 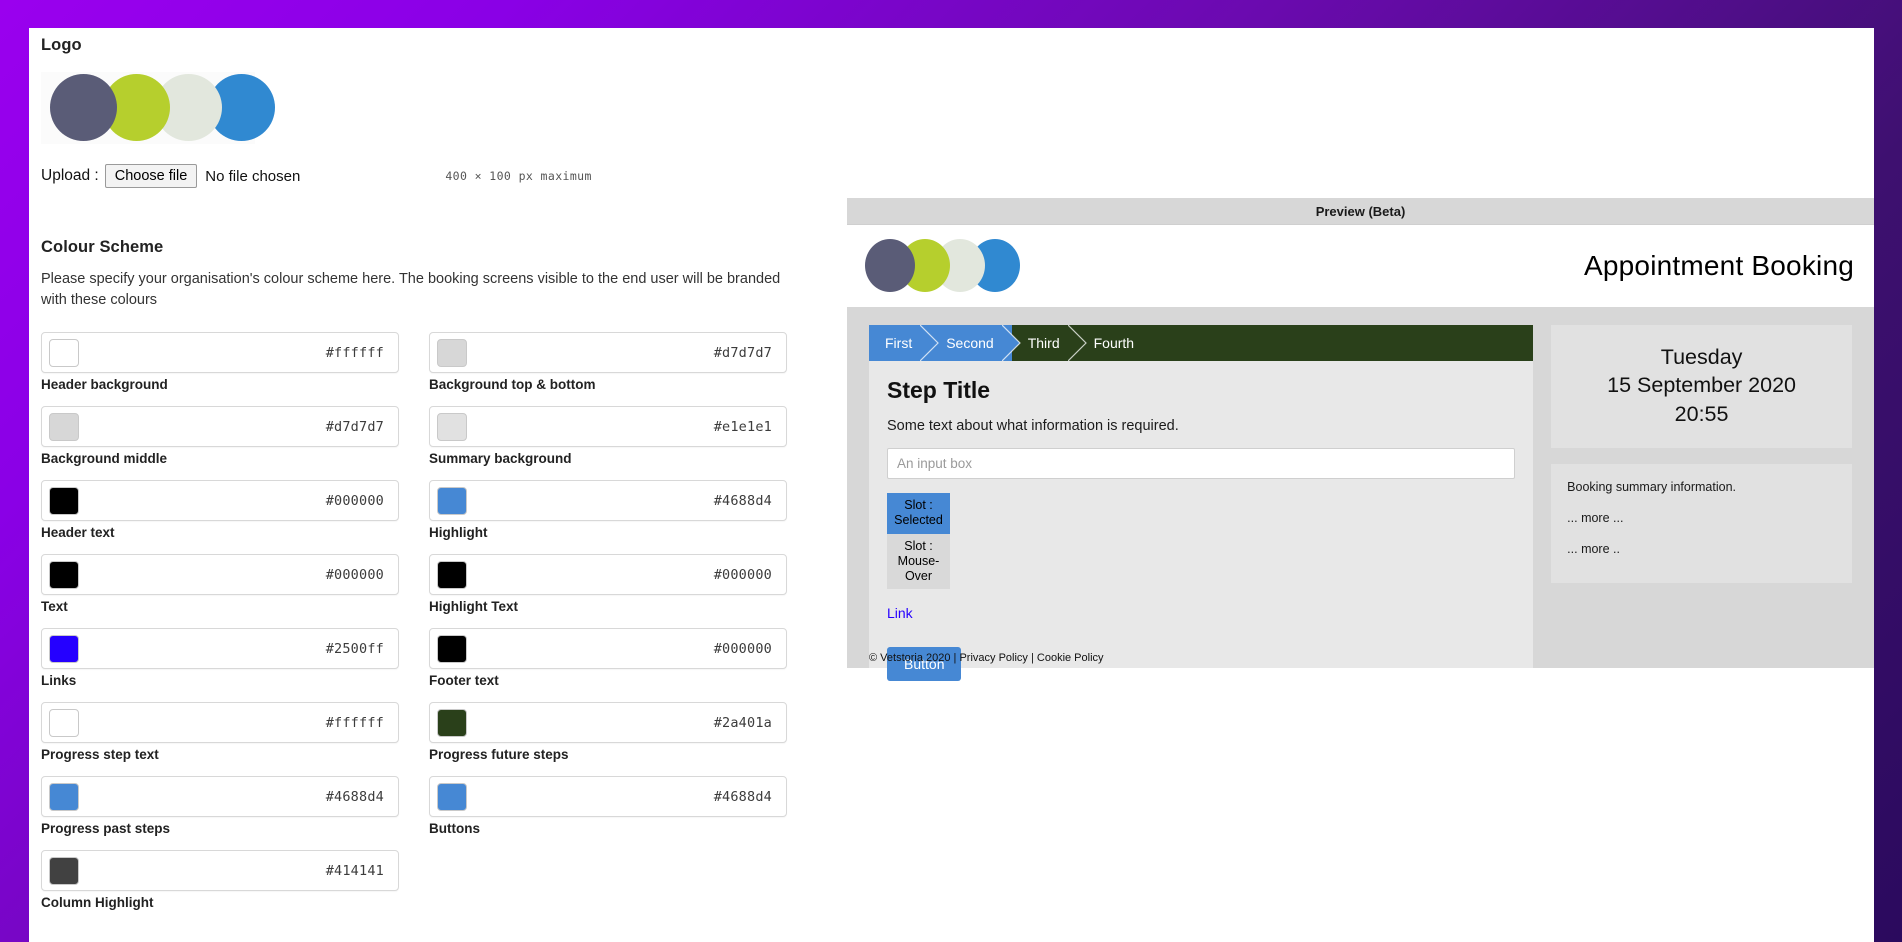 What do you see at coordinates (104, 459) in the screenshot?
I see `colour-field-label: Background middle` at bounding box center [104, 459].